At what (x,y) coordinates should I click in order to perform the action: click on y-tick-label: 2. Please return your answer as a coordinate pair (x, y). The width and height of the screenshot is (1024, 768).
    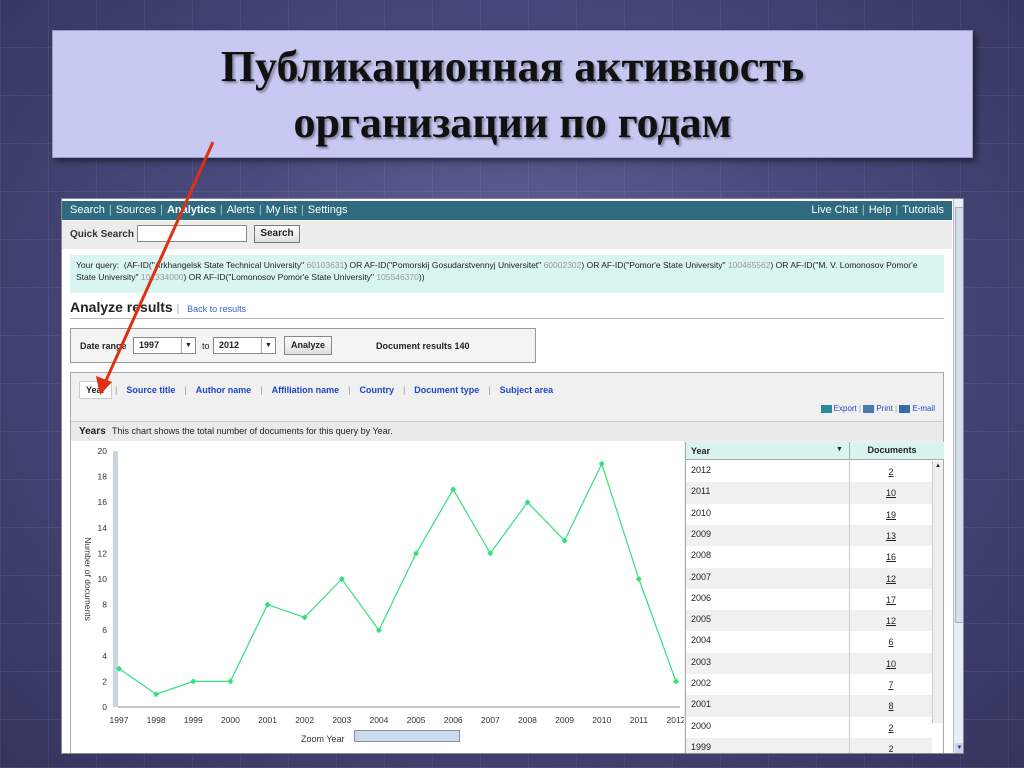
    Looking at the image, I should click on (104, 681).